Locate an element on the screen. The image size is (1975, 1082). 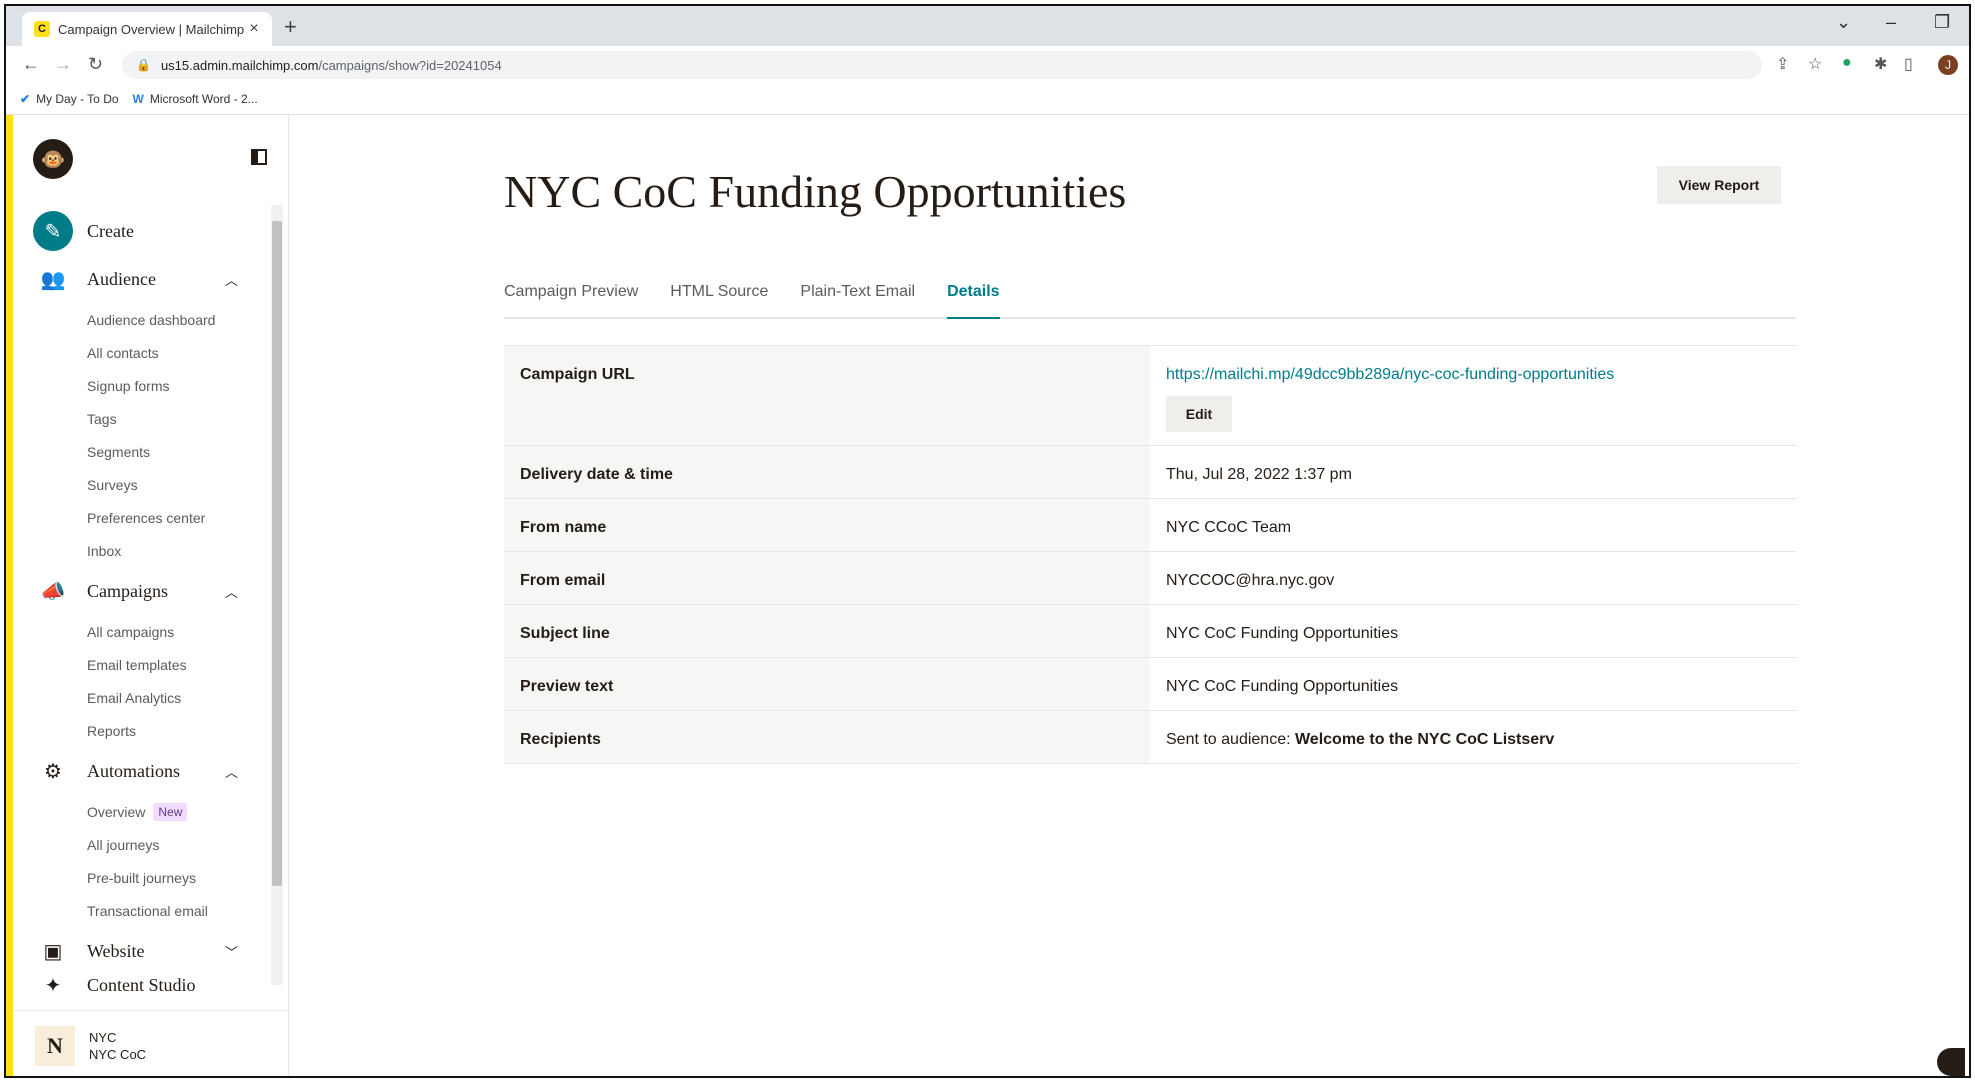
sidebar-sub-label: Overview is located at coordinates (116, 811).